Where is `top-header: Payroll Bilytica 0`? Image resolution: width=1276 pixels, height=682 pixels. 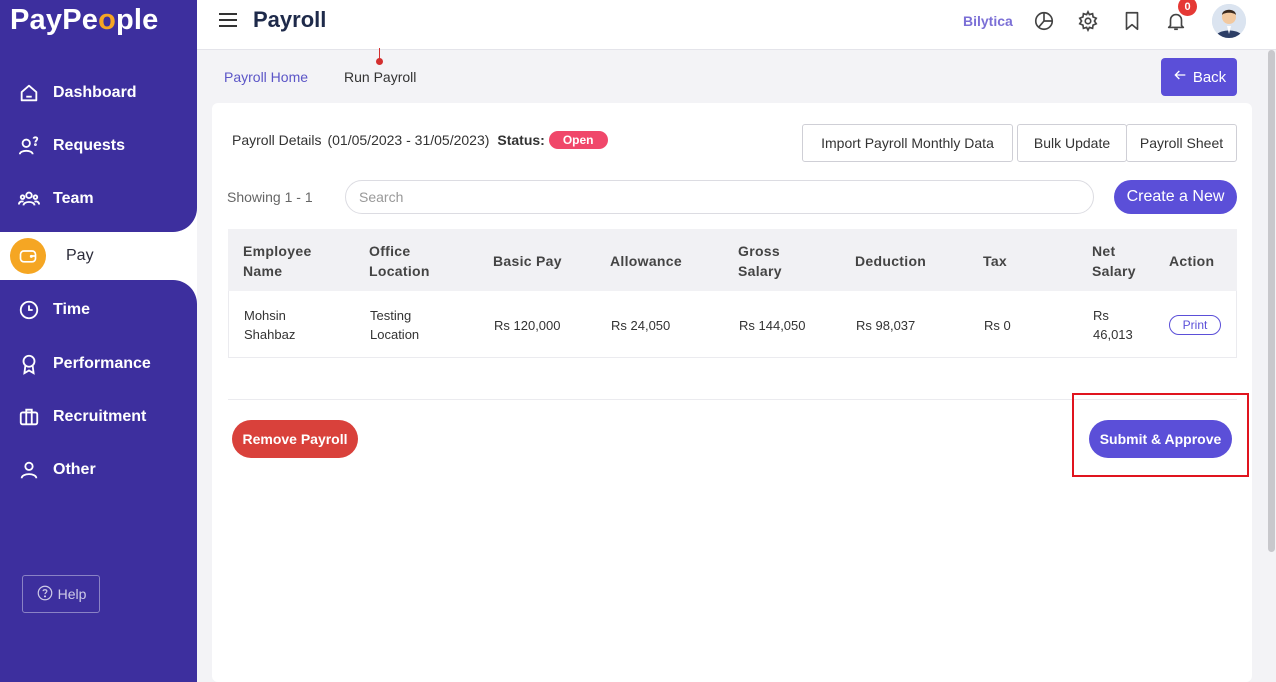
top-header: Payroll Bilytica 0 is located at coordinates (736, 25).